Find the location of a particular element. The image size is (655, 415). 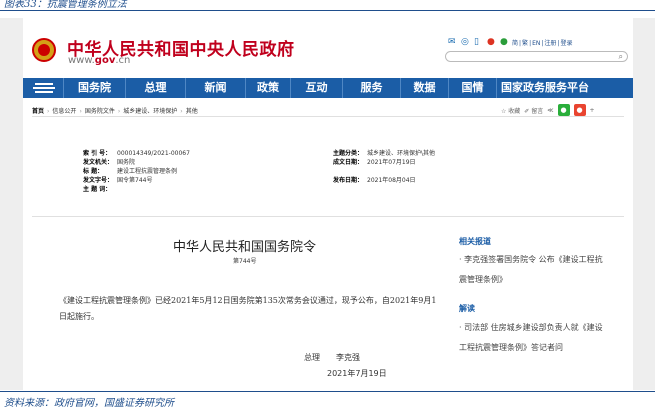

interpretation-title: 解读 is located at coordinates (467, 308).